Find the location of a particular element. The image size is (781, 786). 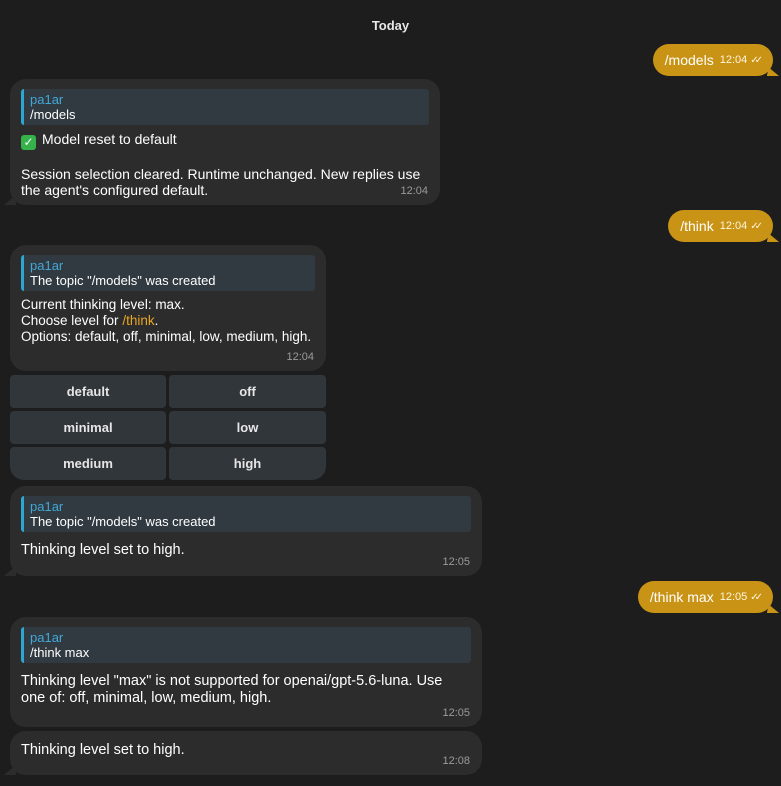

keyboard-button-off: off is located at coordinates (247, 391).